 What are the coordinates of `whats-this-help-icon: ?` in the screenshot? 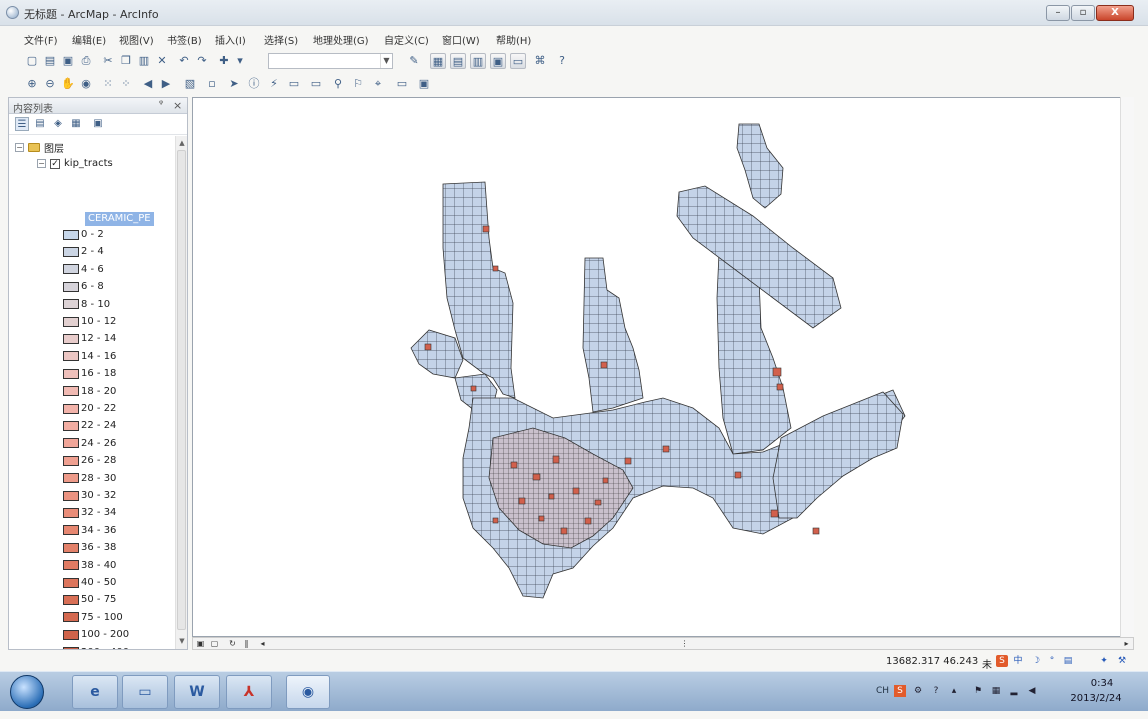 It's located at (562, 61).